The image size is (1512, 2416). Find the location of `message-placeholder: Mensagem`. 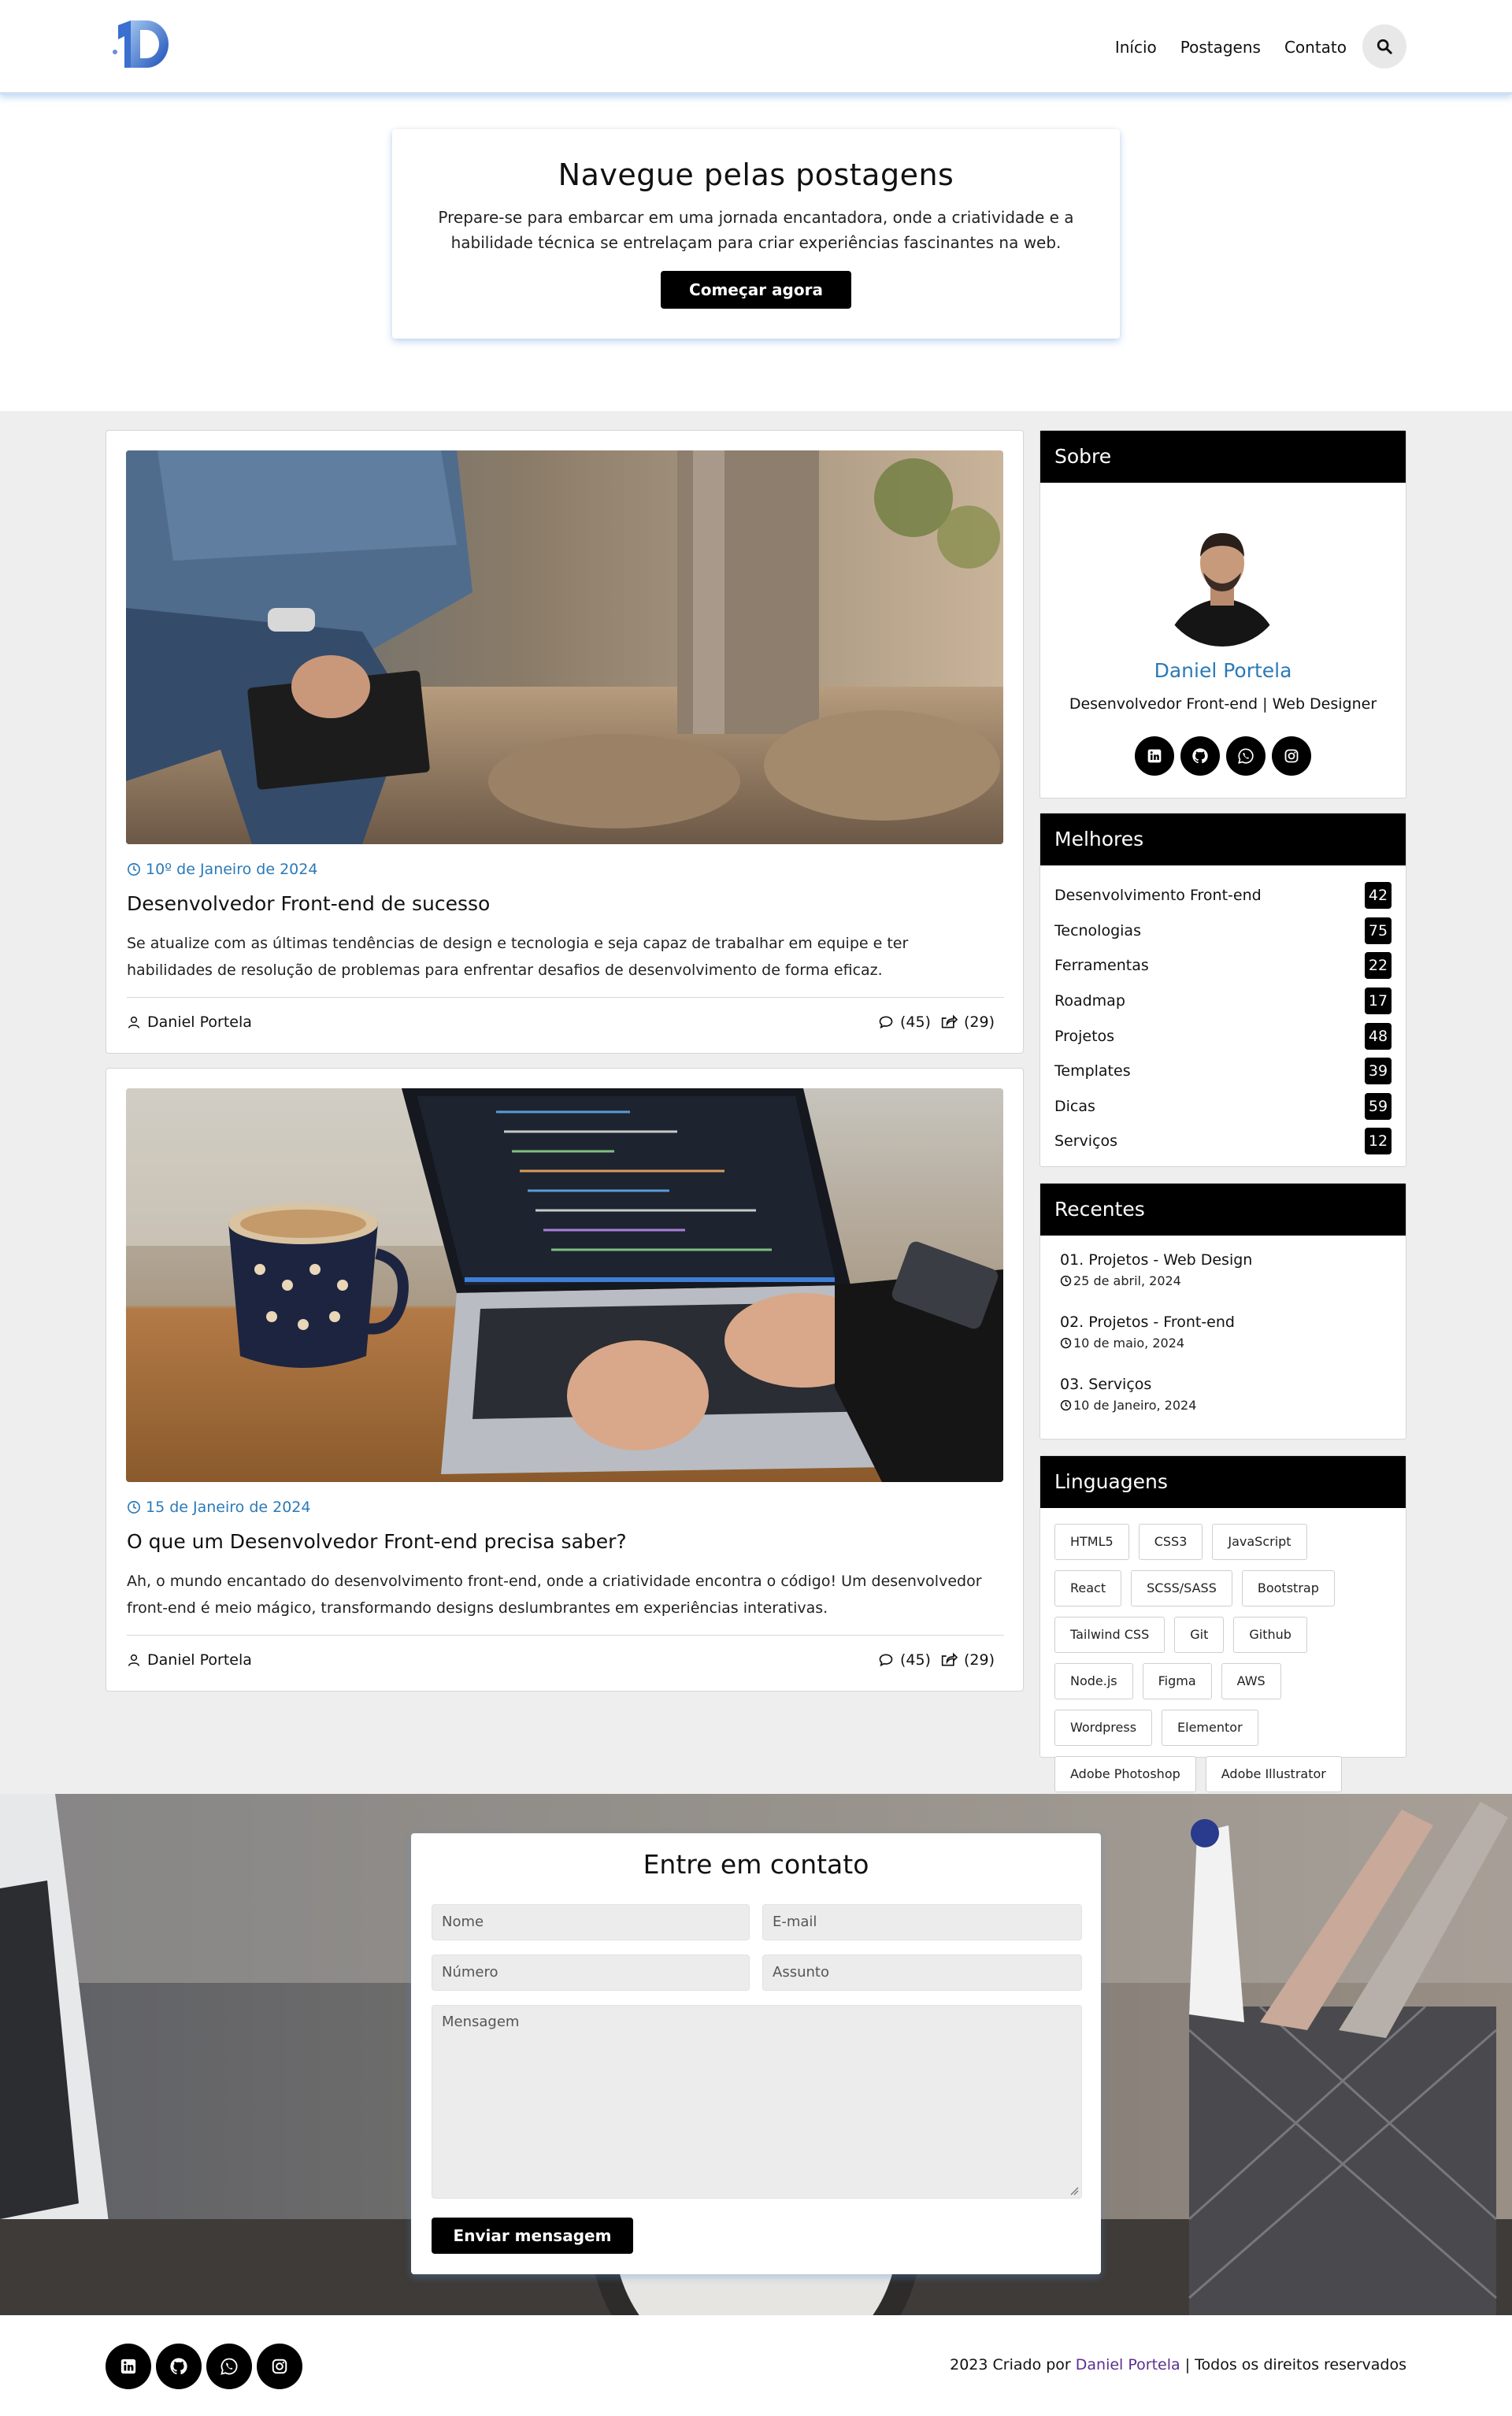

message-placeholder: Mensagem is located at coordinates (481, 2022).